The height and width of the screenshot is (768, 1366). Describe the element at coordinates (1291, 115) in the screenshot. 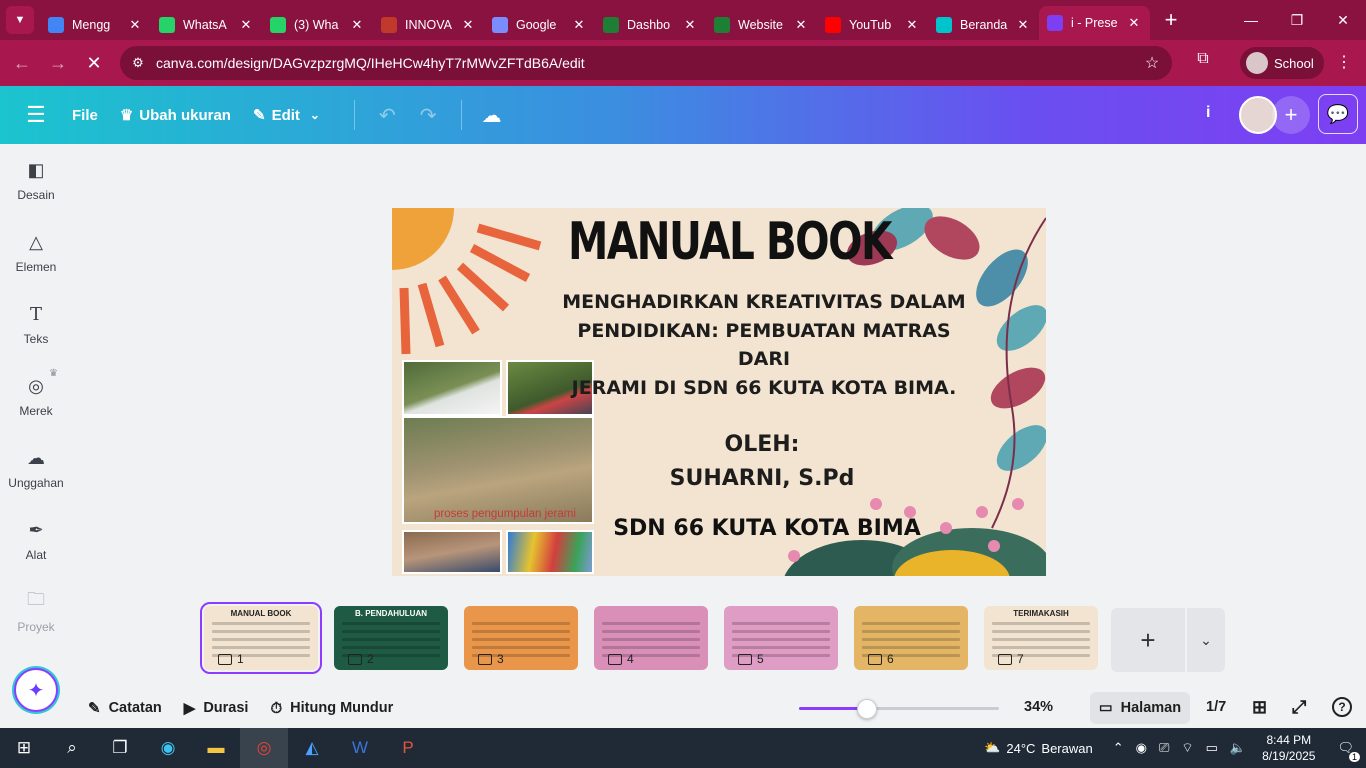

I see `share-add-icon: +` at that location.